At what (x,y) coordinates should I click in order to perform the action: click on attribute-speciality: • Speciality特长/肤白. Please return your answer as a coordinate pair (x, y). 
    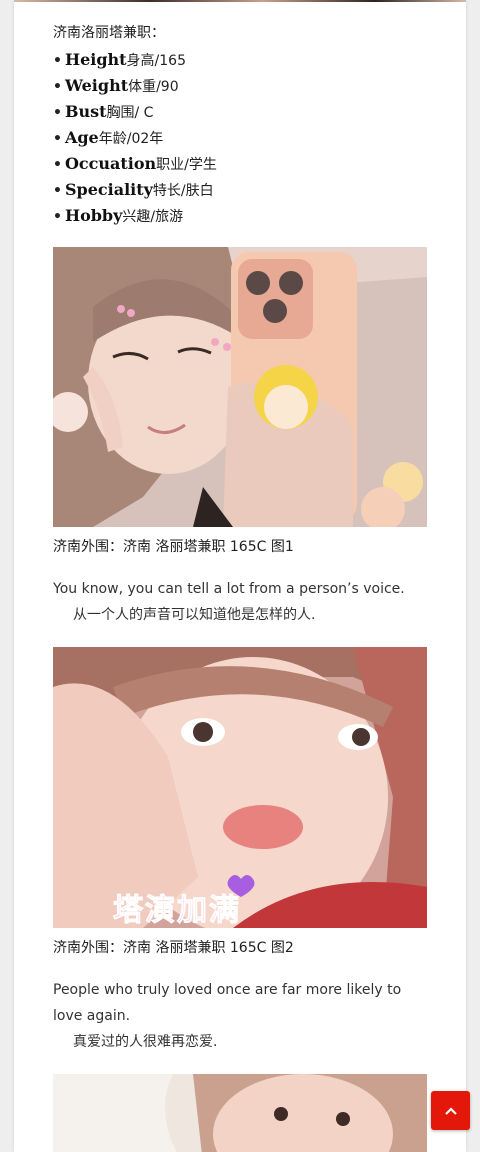
    Looking at the image, I should click on (133, 189).